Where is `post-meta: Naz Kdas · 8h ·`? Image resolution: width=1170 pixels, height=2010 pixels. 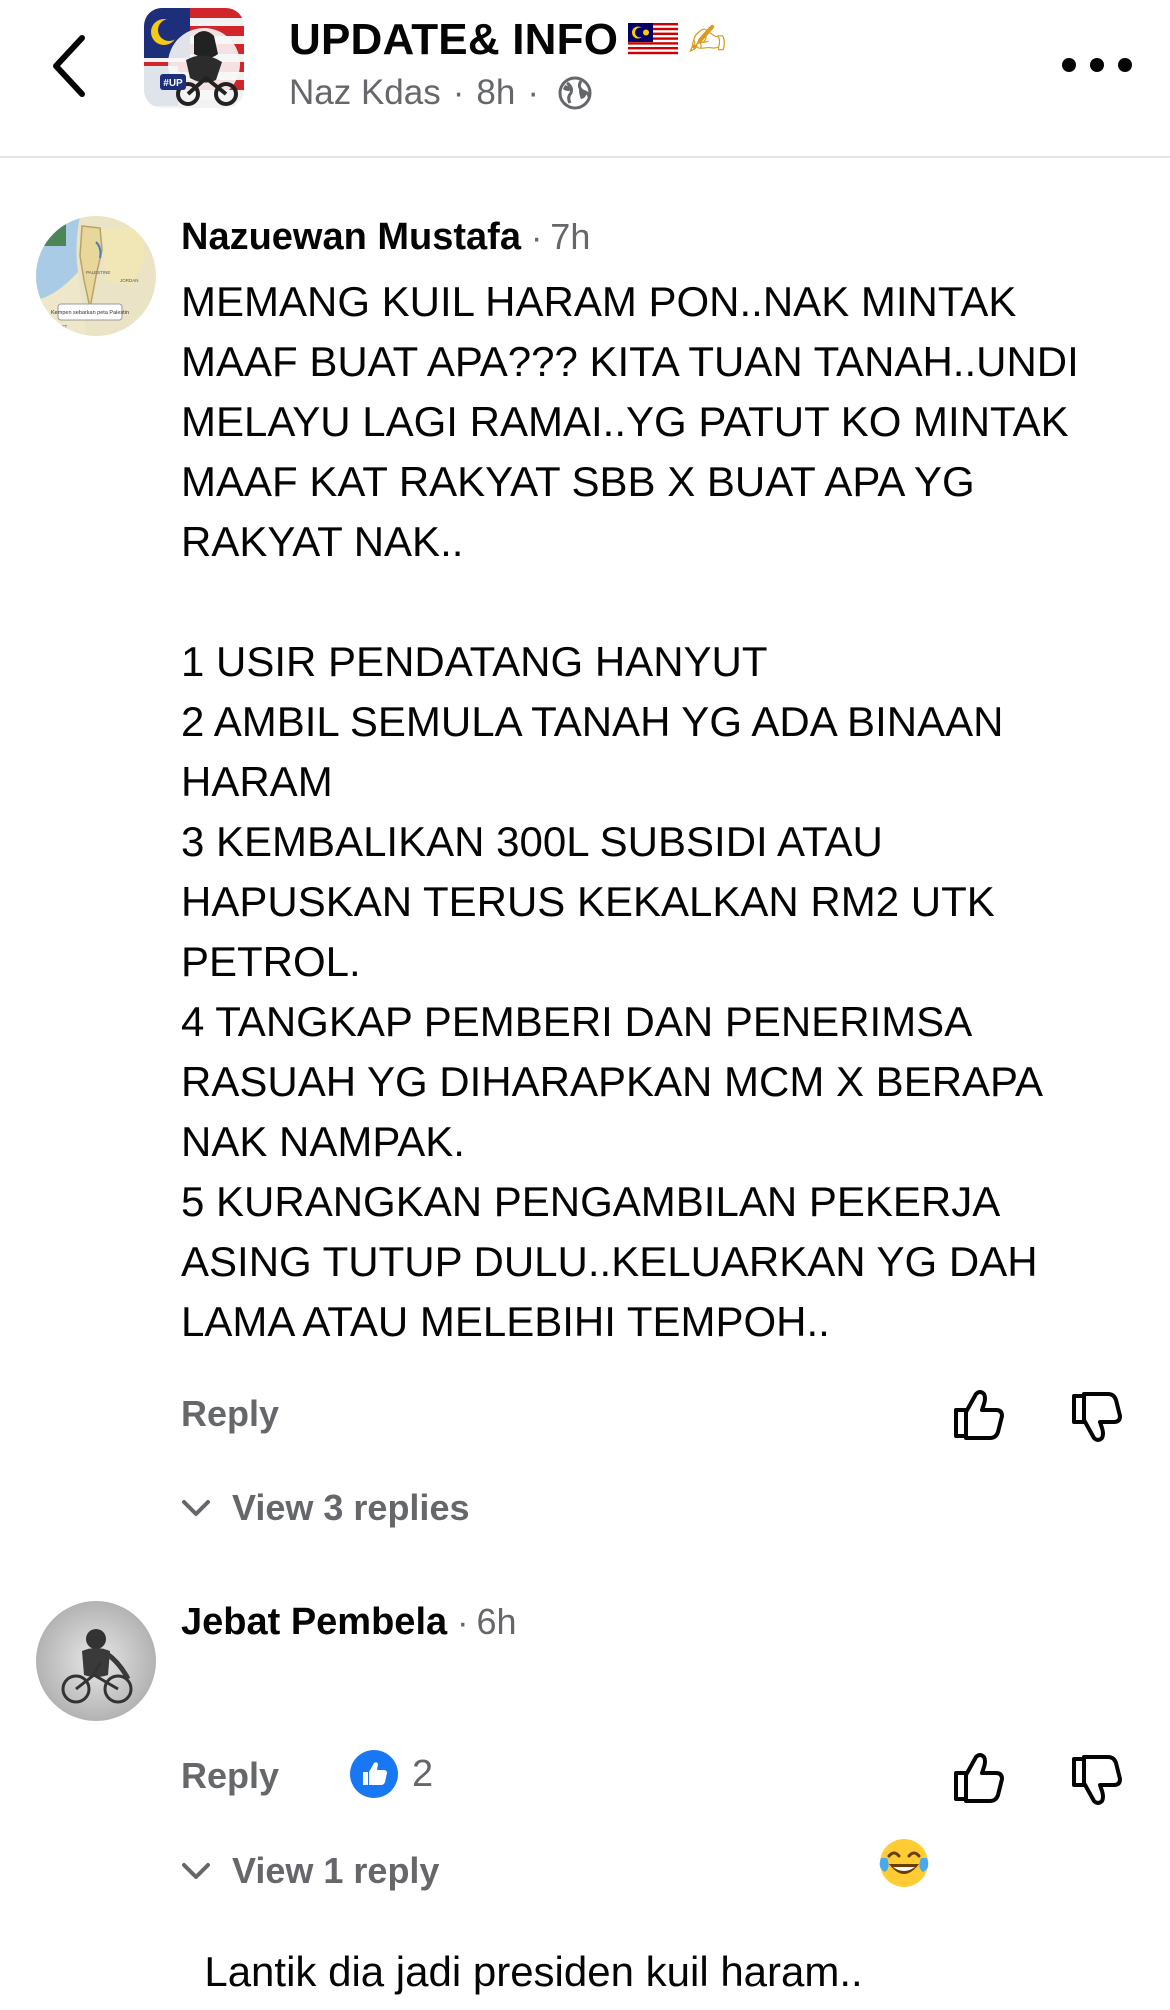 post-meta: Naz Kdas · 8h · is located at coordinates (441, 93).